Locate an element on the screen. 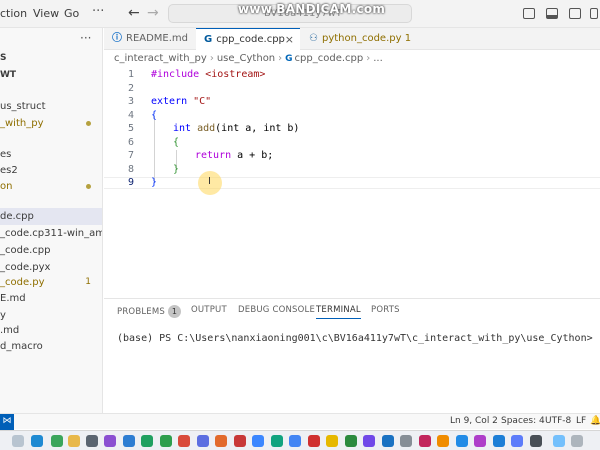 This screenshot has width=600, height=450. sidebar-item: _with_py is located at coordinates (51, 123).